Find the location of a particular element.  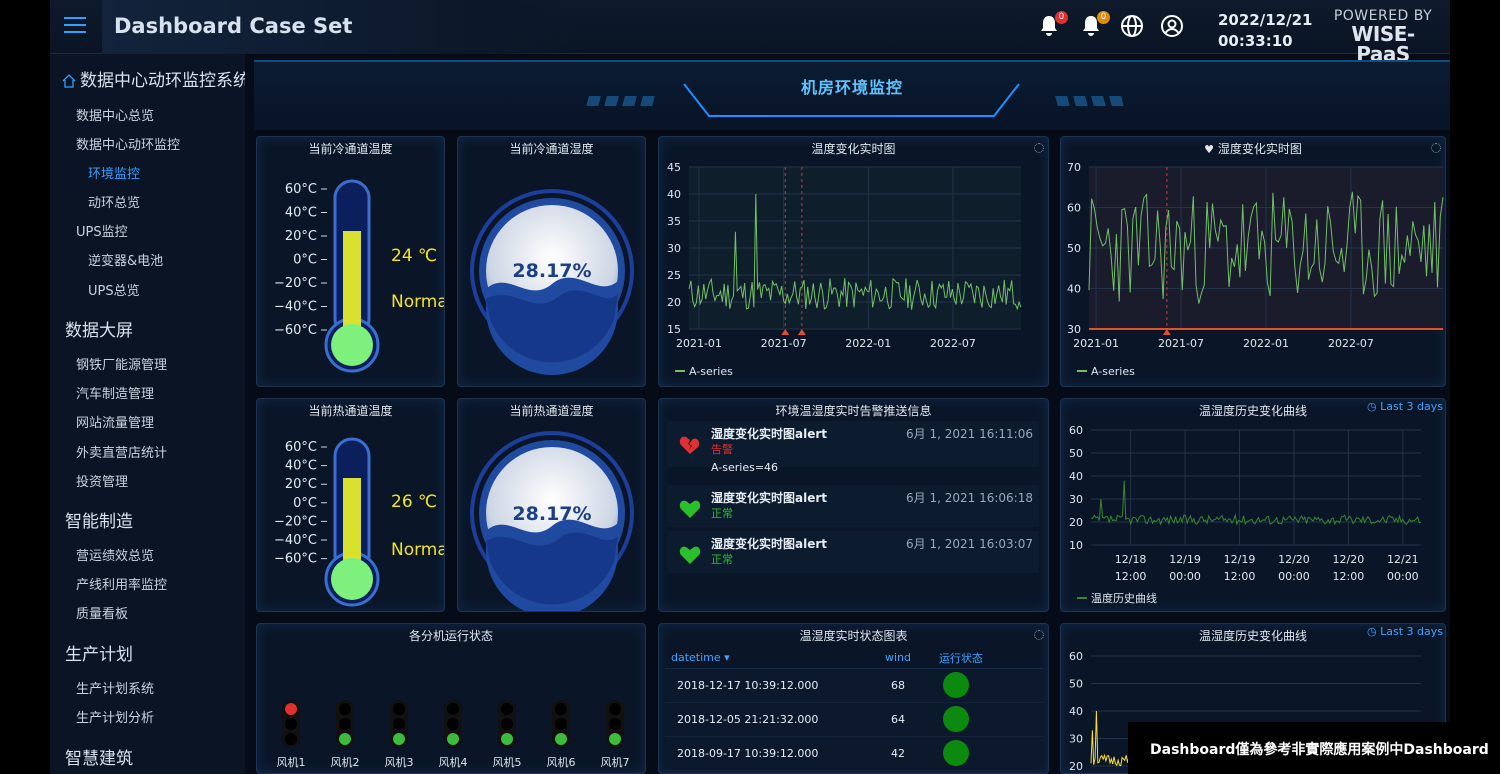

fan-status-light: 风机5 is located at coordinates (507, 735).